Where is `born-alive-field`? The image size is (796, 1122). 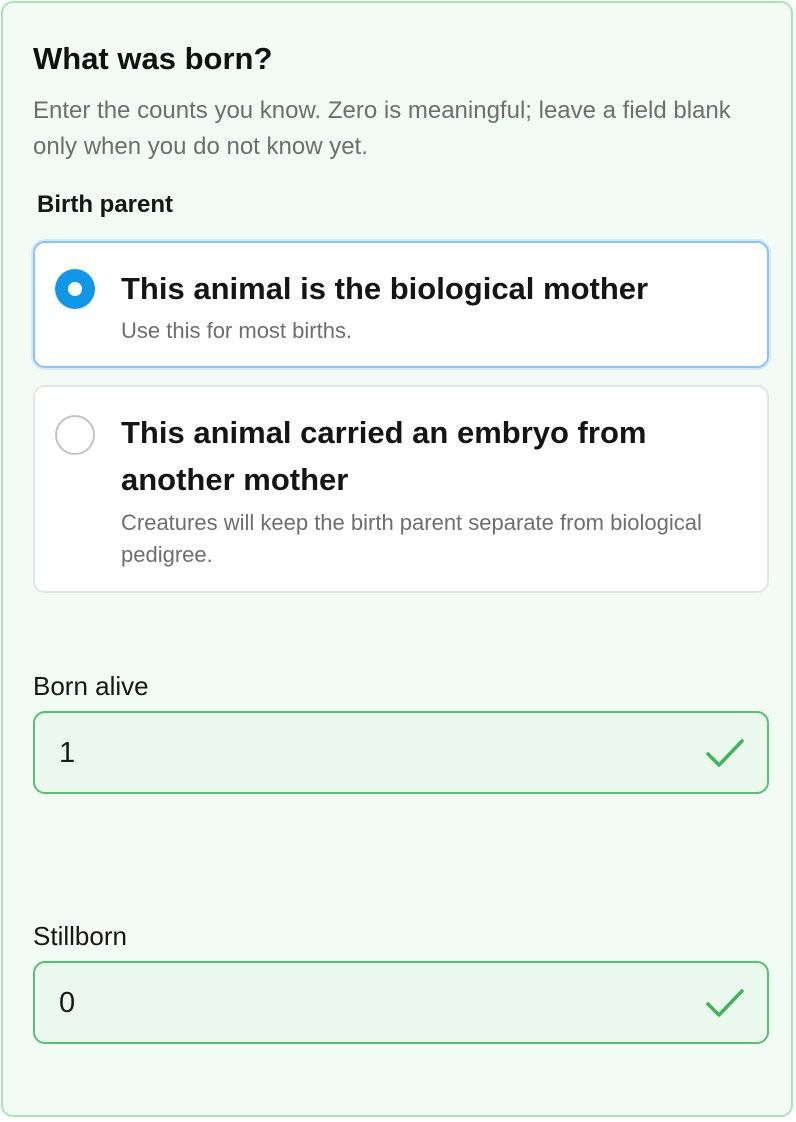
born-alive-field is located at coordinates (401, 752).